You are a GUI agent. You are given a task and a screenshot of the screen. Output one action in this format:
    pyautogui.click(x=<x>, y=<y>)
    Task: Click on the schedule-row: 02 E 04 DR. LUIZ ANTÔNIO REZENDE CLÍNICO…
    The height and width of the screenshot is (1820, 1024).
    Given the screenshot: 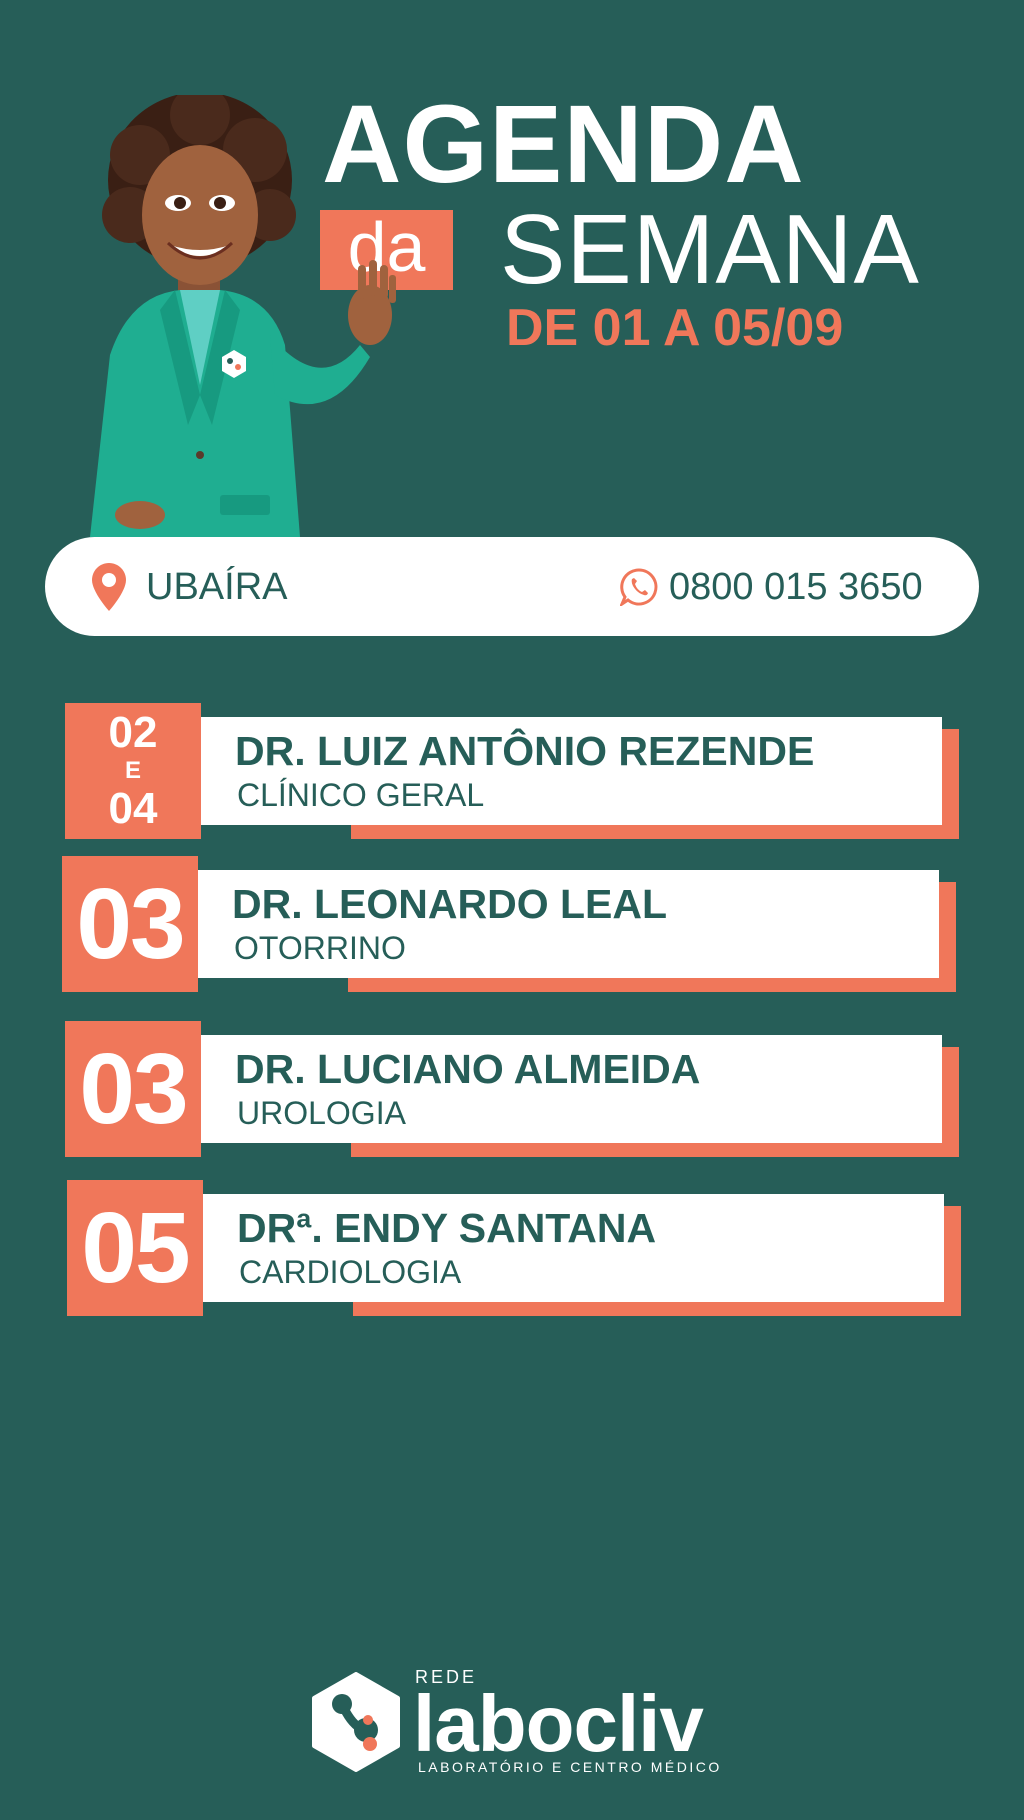 What is the action you would take?
    pyautogui.click(x=525, y=771)
    